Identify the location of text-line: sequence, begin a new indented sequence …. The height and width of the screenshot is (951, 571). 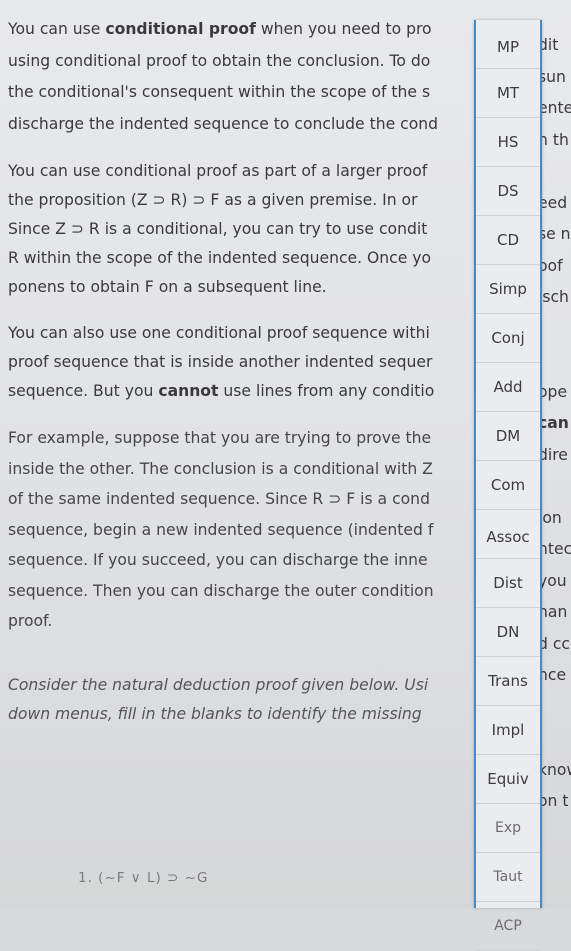
(241, 530).